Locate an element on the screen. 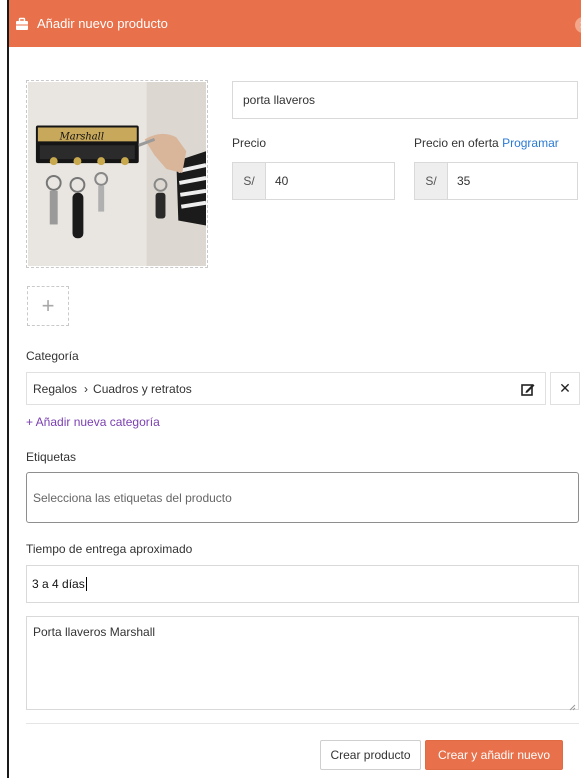 The image size is (581, 778). add-category-link: + Añadir nueva categoría is located at coordinates (93, 422).